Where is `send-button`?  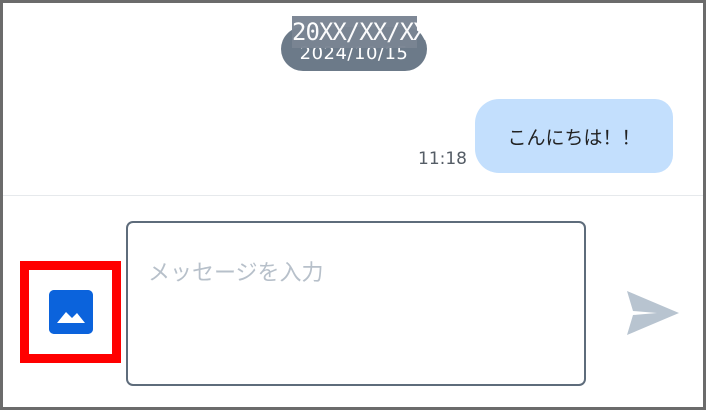 send-button is located at coordinates (653, 313).